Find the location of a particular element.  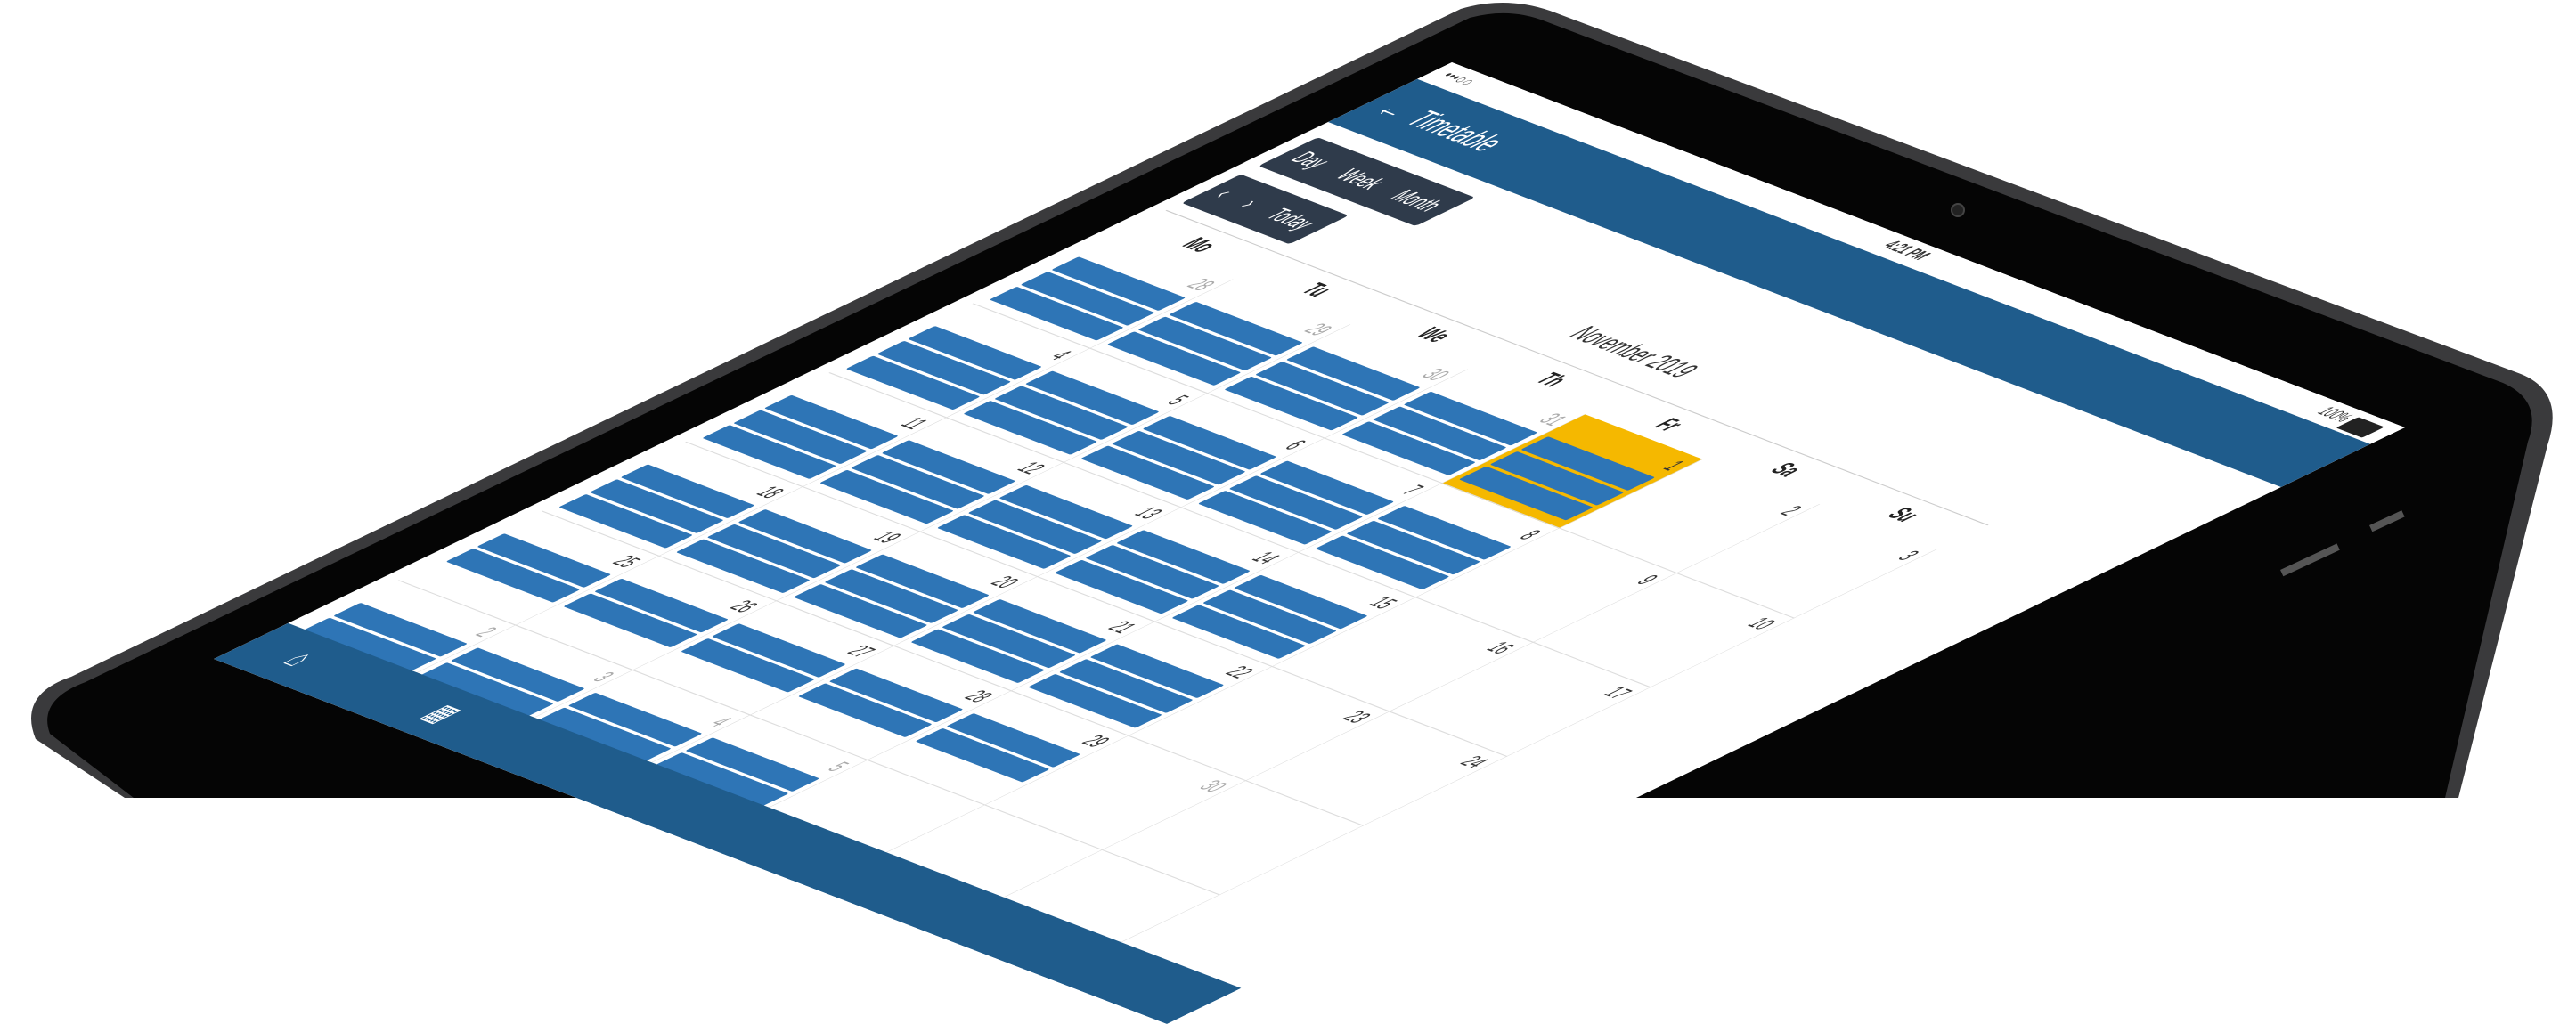

page-title: Timetable is located at coordinates (1455, 131).